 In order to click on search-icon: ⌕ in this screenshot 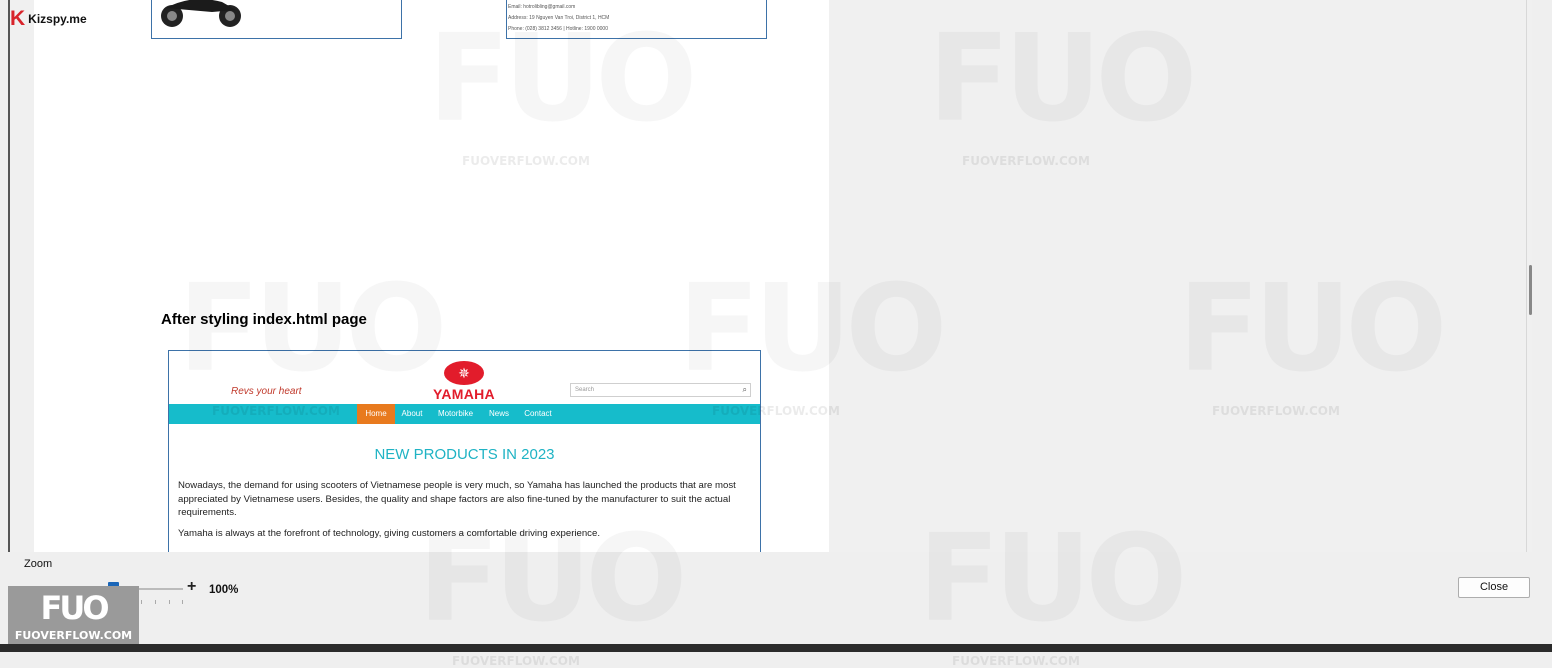, I will do `click(744, 389)`.